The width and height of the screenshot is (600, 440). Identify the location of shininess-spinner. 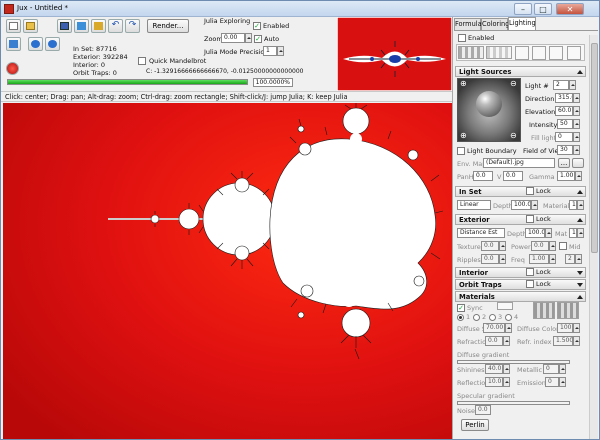
(506, 369).